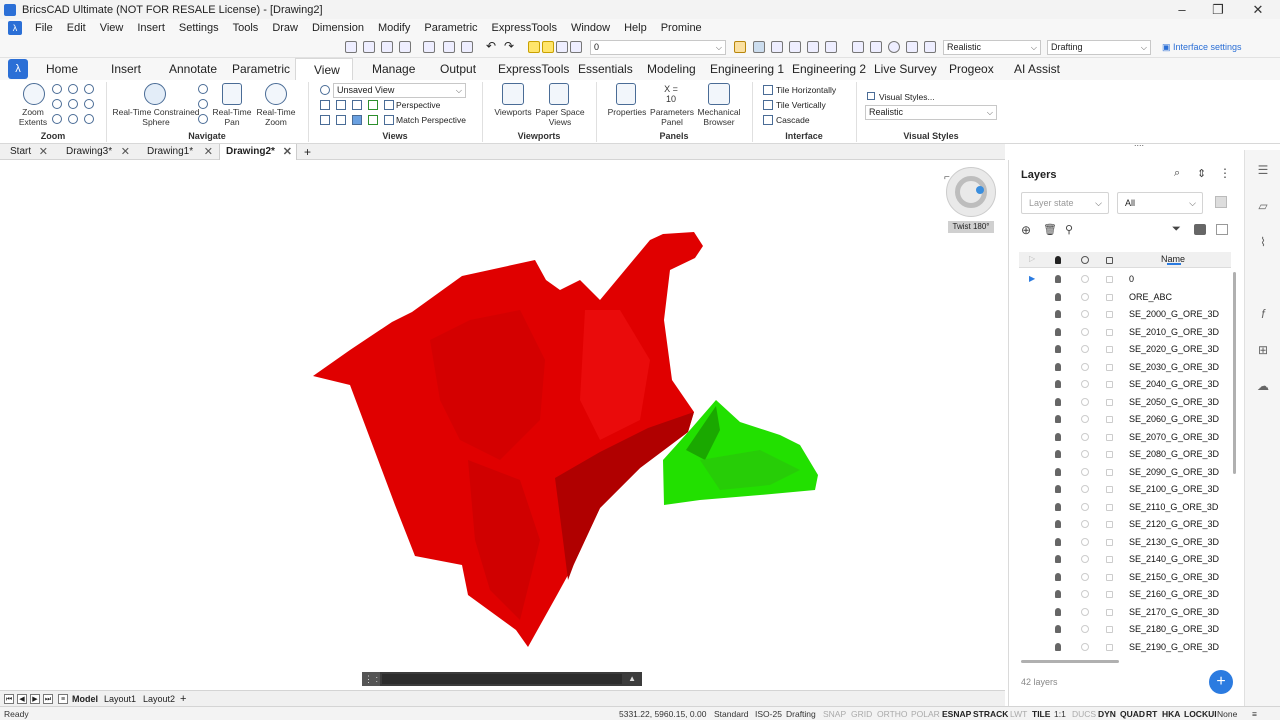 This screenshot has height=721, width=1280. Describe the element at coordinates (894, 47) in the screenshot. I see `settings-gear-icon` at that location.